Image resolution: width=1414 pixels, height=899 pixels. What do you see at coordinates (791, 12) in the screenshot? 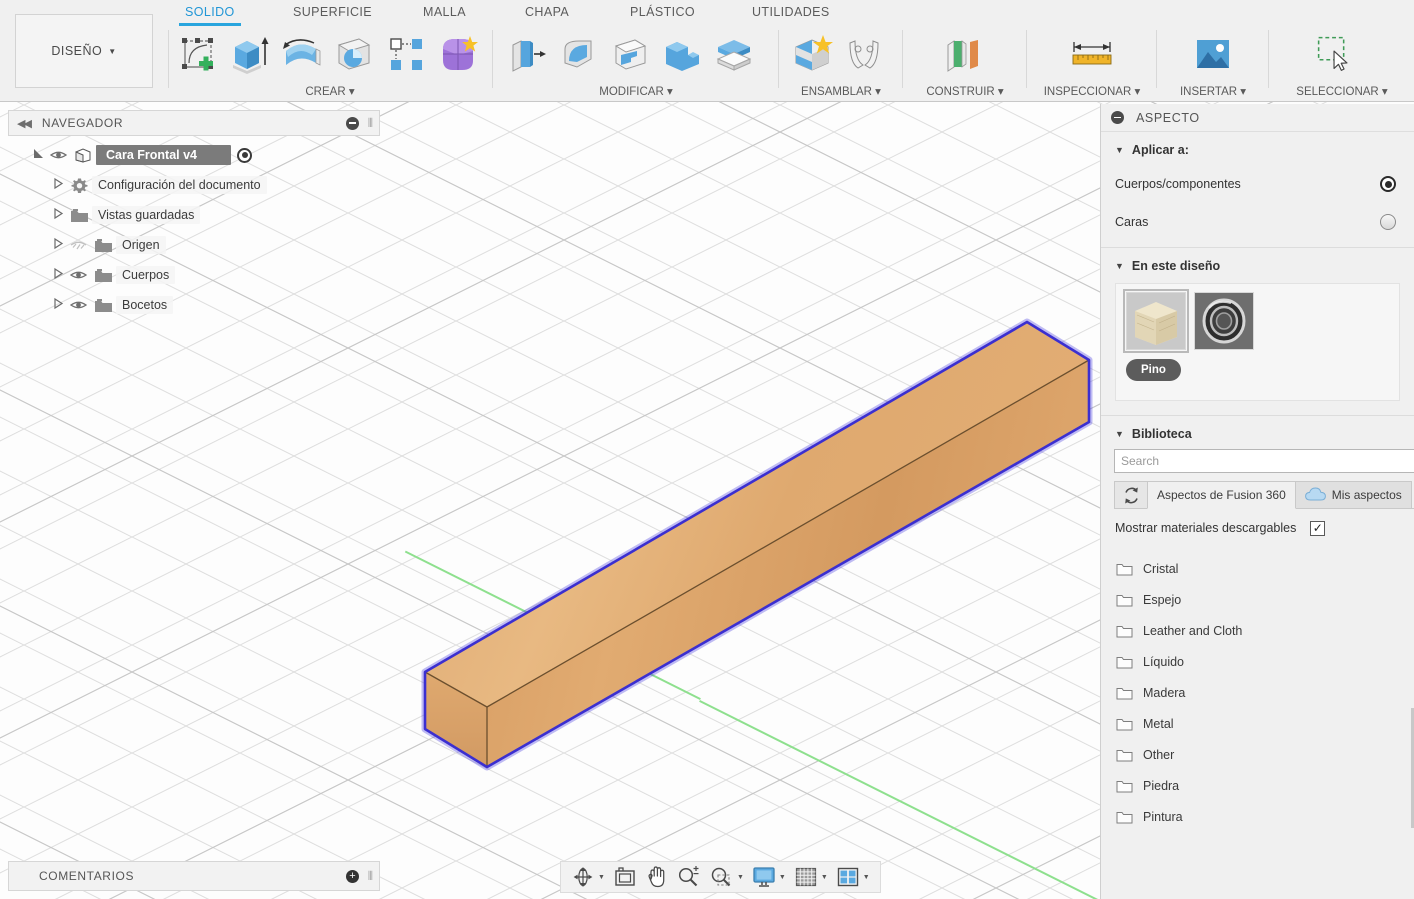
I see `tab-utilidades: UTILIDADES` at bounding box center [791, 12].